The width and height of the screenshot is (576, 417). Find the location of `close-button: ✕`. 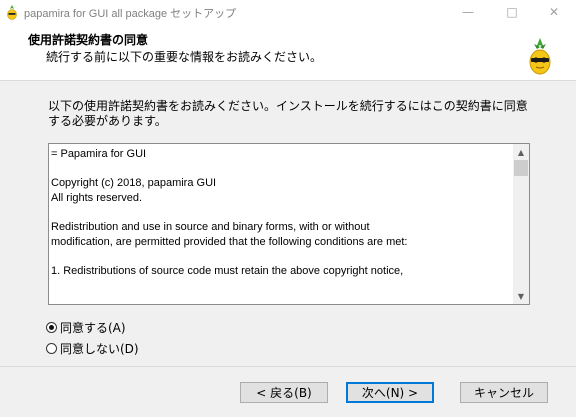

close-button: ✕ is located at coordinates (554, 12).